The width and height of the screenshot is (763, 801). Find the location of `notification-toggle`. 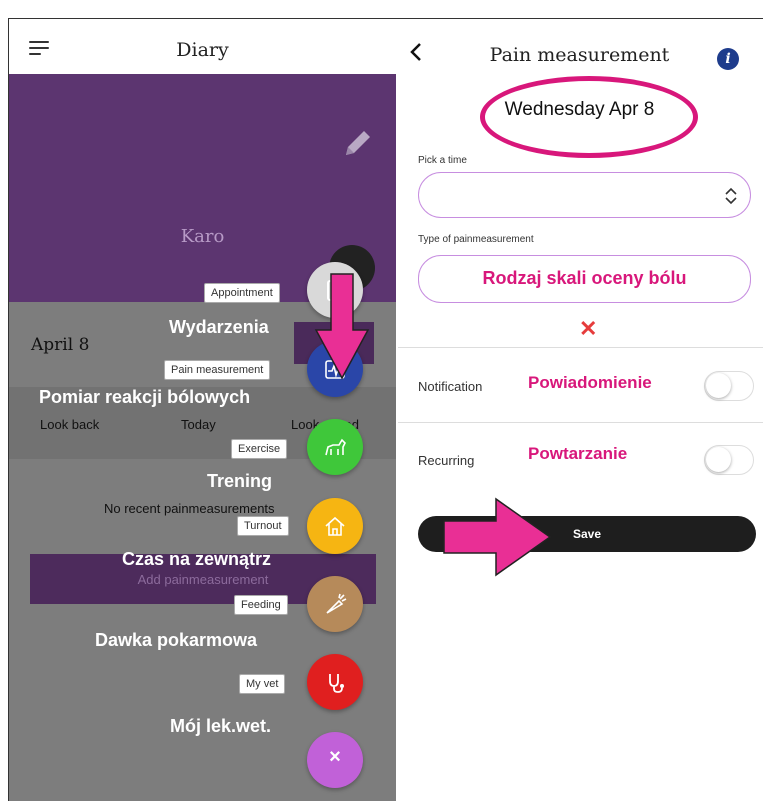

notification-toggle is located at coordinates (729, 386).